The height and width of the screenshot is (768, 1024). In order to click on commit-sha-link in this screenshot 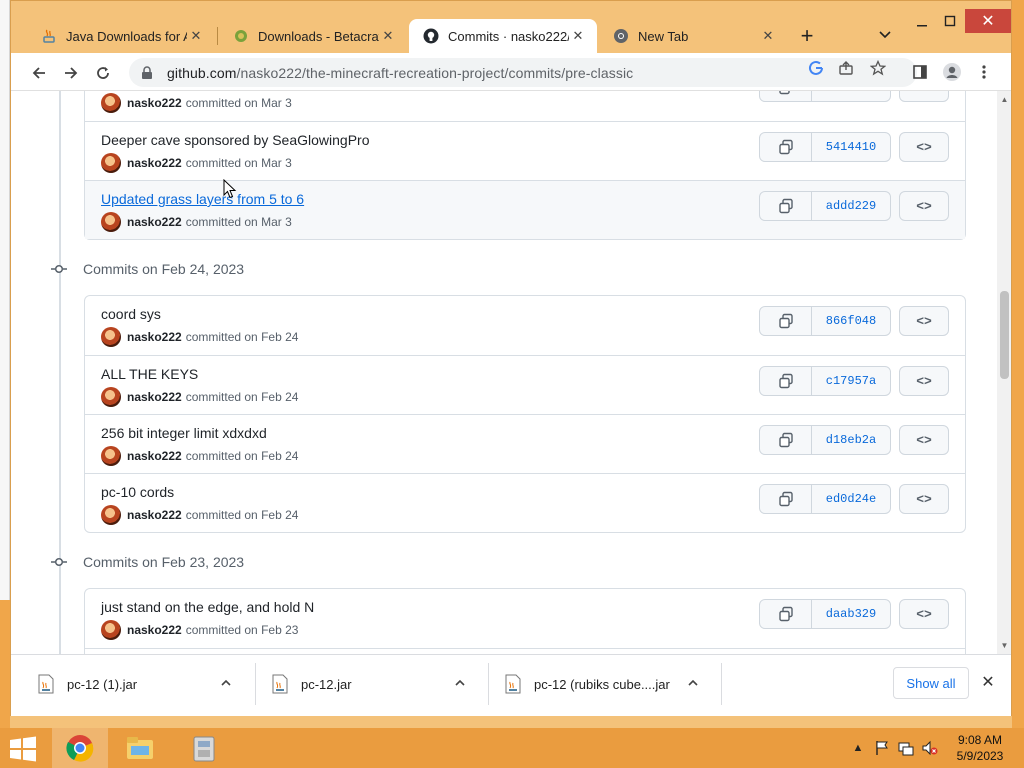, I will do `click(851, 96)`.